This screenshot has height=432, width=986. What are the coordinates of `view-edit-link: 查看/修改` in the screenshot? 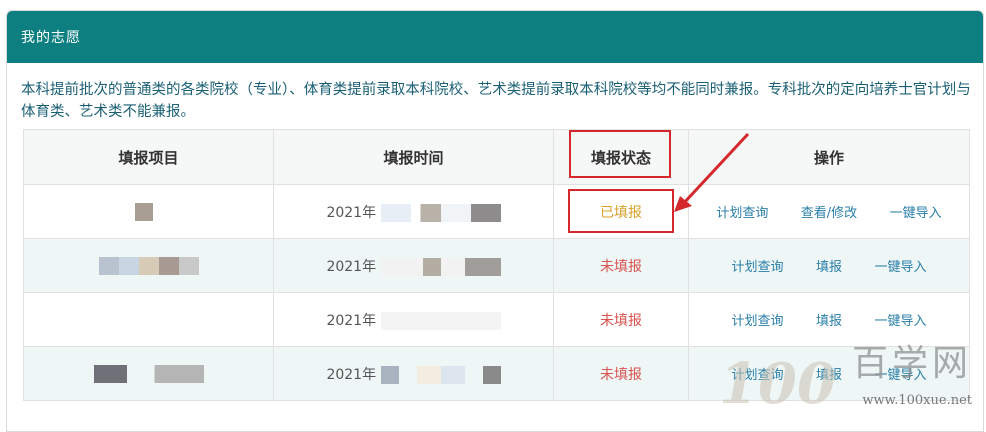 It's located at (829, 211).